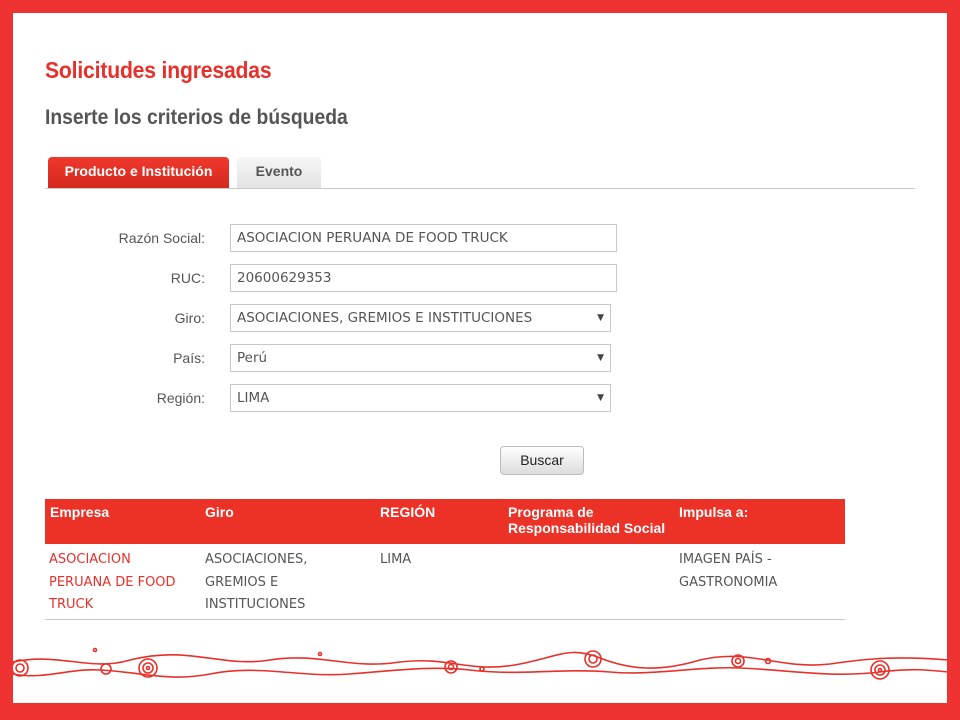 This screenshot has height=720, width=960. What do you see at coordinates (385, 318) in the screenshot?
I see `giro-select-value: ASOCIACIONES, GREMIOS E INSTITUCIONES` at bounding box center [385, 318].